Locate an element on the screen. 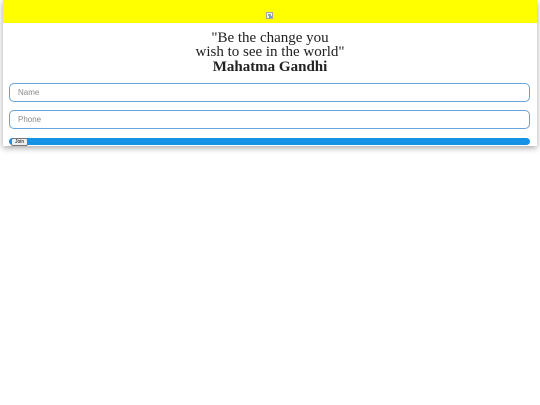 The height and width of the screenshot is (405, 540). phone-input is located at coordinates (269, 119).